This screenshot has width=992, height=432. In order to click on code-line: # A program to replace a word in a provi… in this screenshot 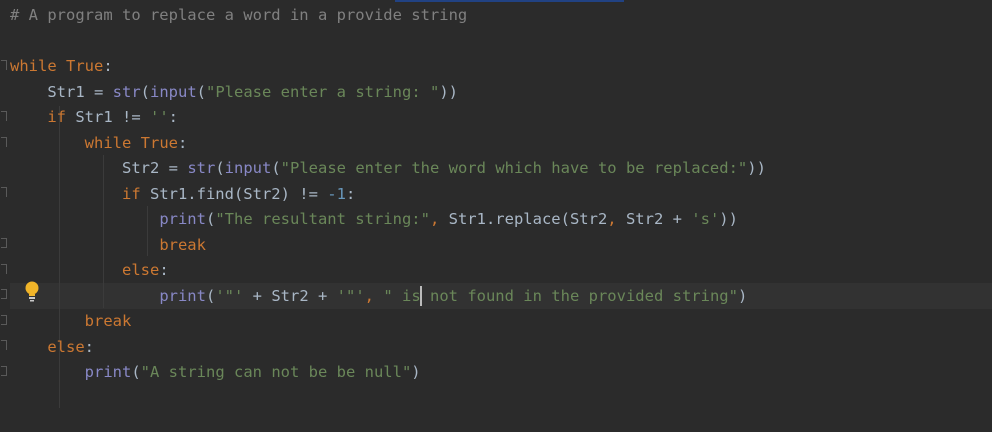, I will do `click(238, 16)`.